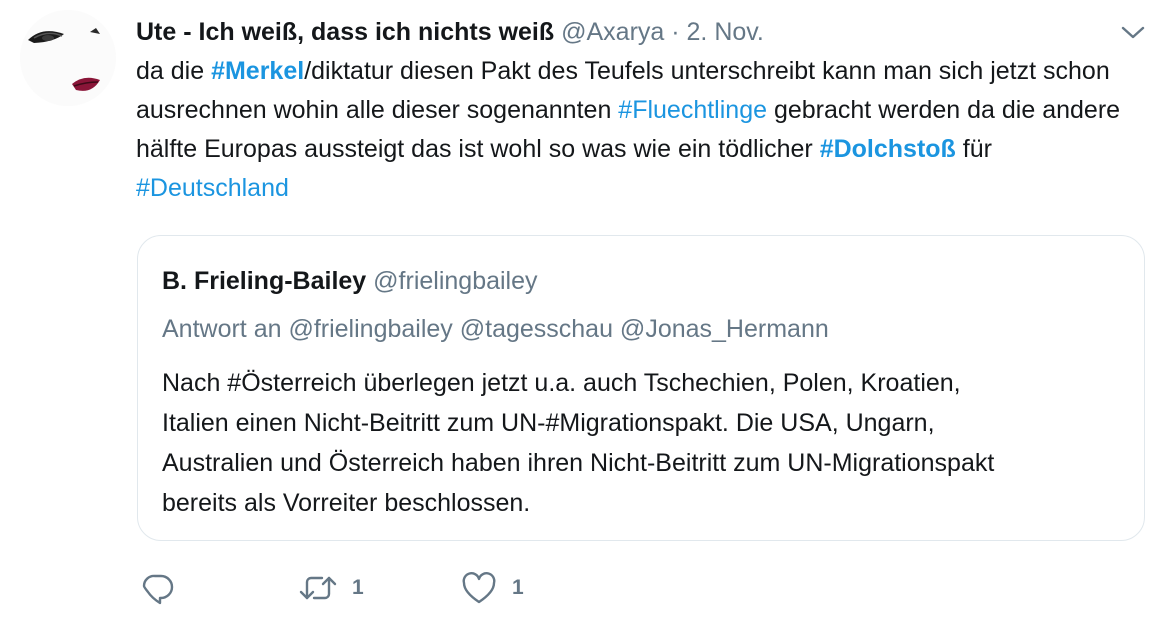 Image resolution: width=1168 pixels, height=624 pixels. I want to click on reply-icon, so click(158, 589).